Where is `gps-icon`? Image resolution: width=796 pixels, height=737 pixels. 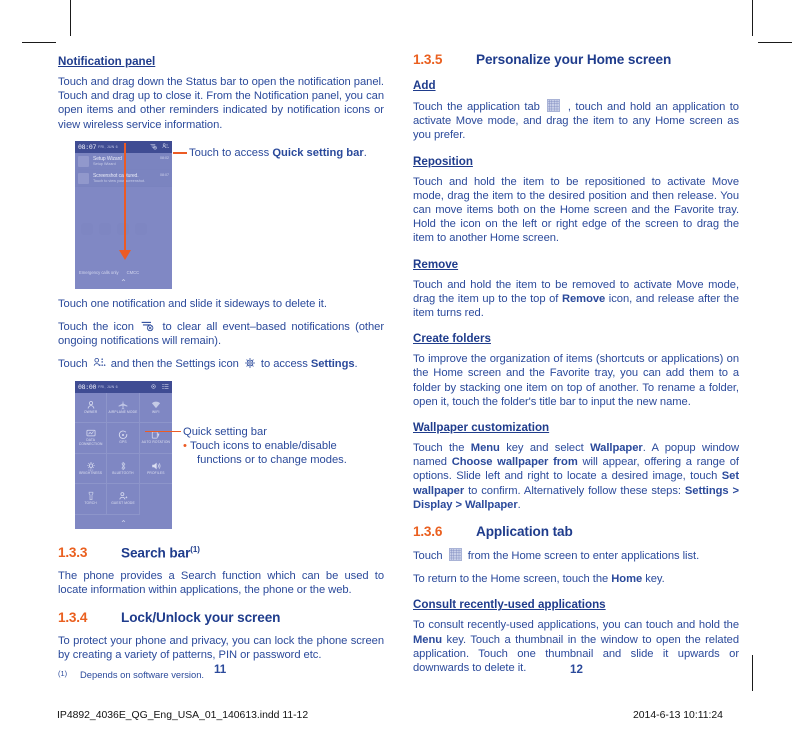
gps-icon is located at coordinates (123, 435).